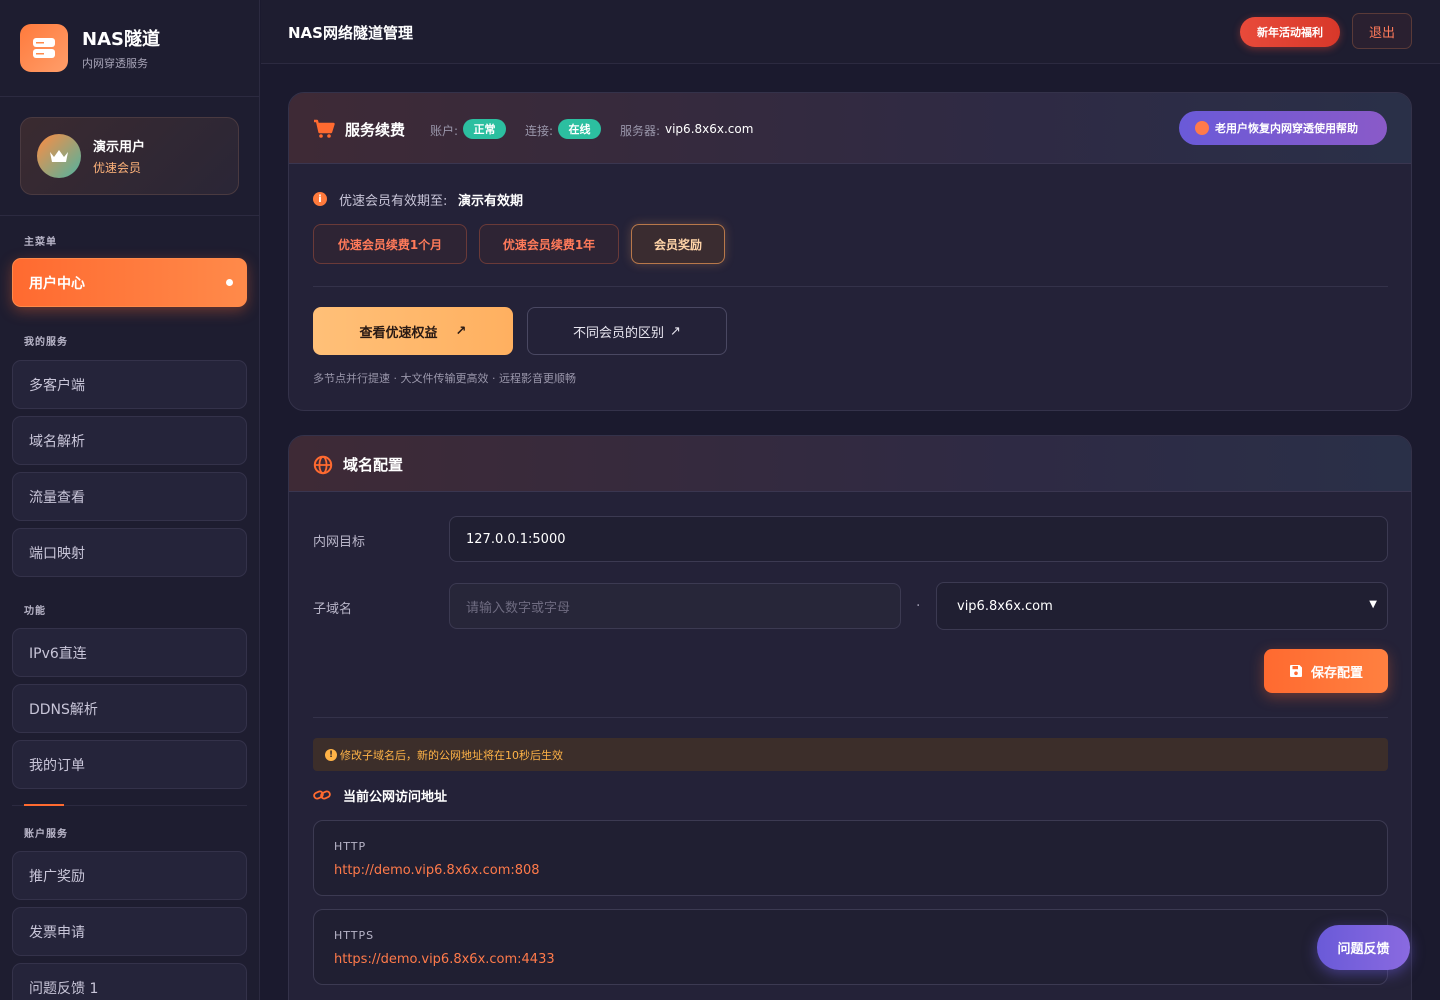  Describe the element at coordinates (373, 465) in the screenshot. I see `domain-title: 域名配置` at that location.